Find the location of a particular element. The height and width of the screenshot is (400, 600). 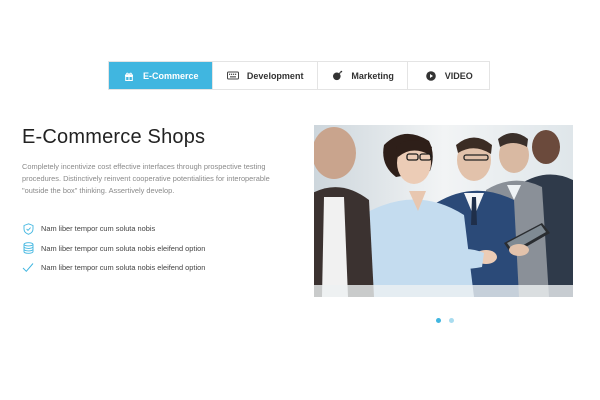

tab-video: VIDEO is located at coordinates (448, 75).